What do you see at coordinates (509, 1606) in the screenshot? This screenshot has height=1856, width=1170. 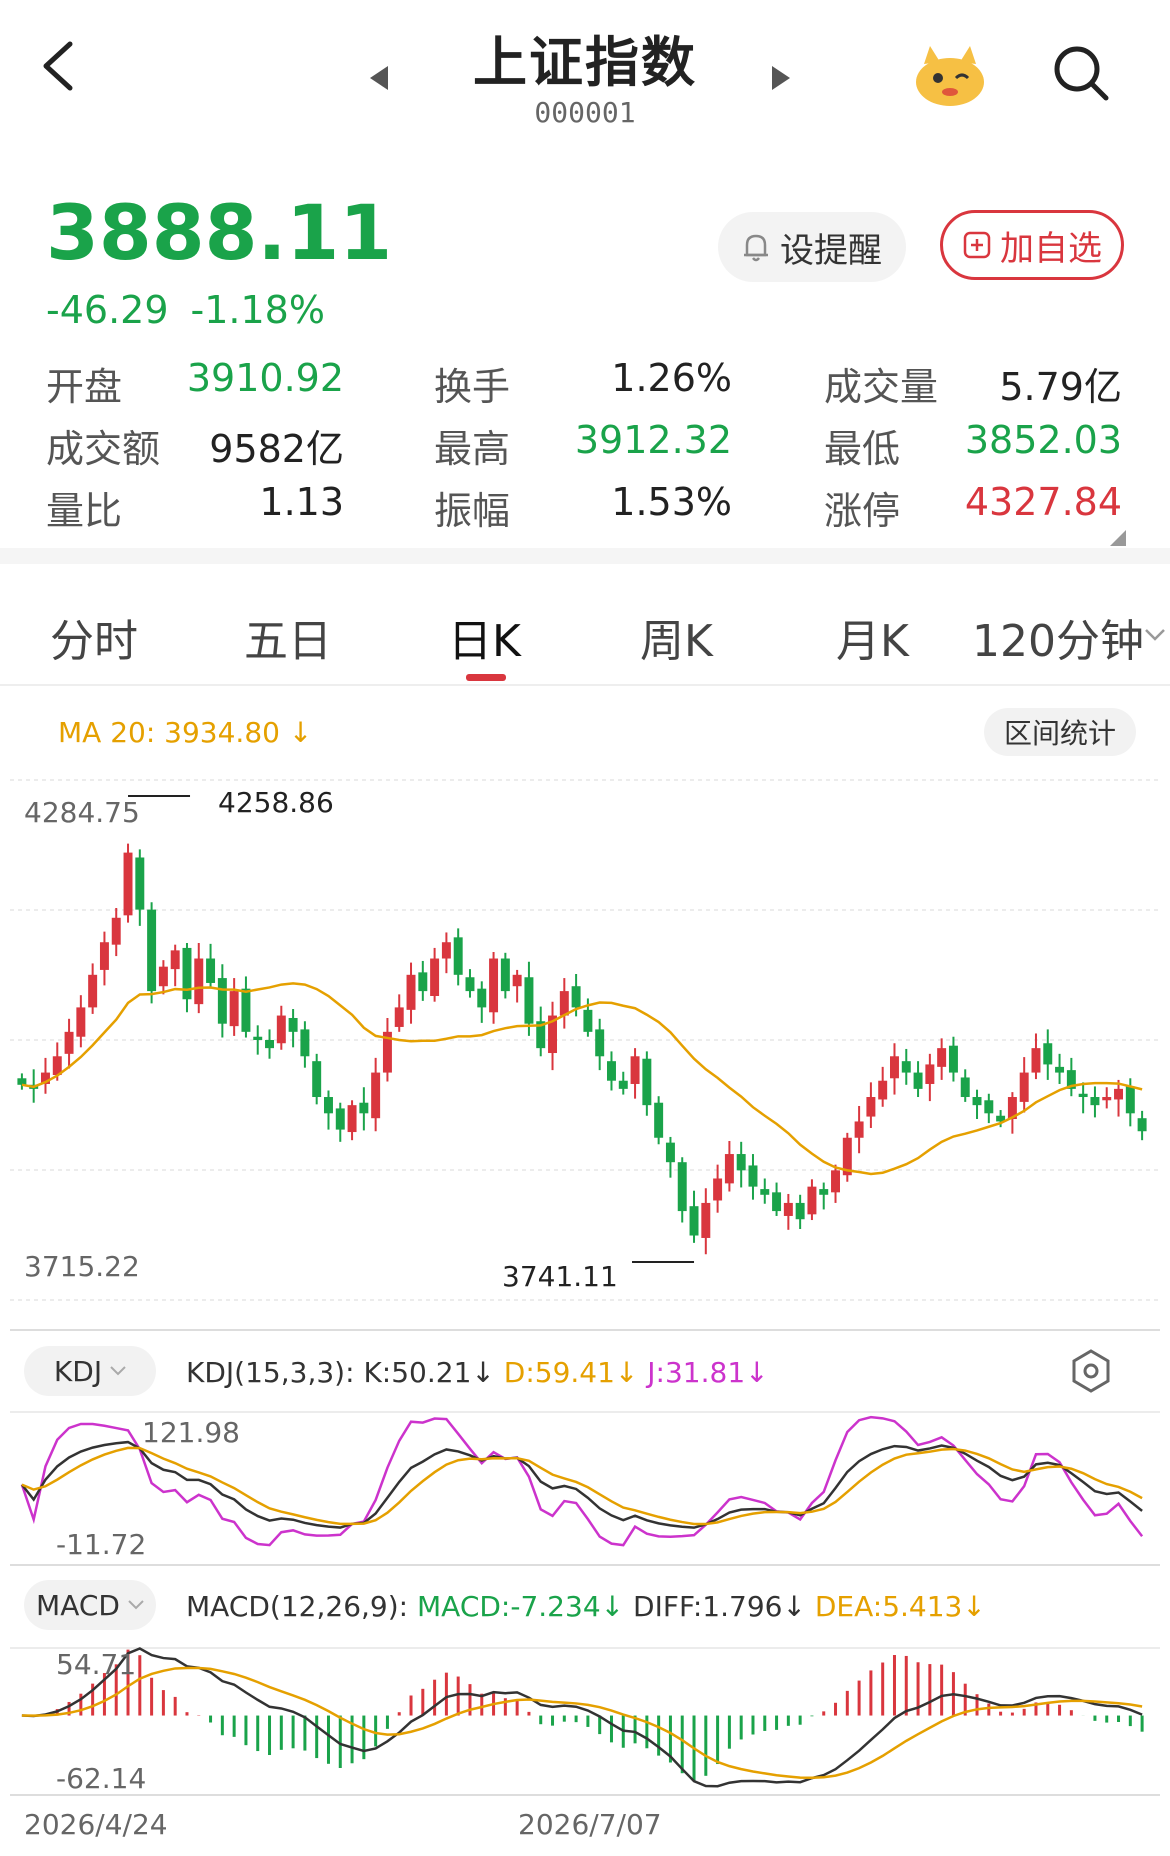 I see `macd-value: MACD:-7.234` at bounding box center [509, 1606].